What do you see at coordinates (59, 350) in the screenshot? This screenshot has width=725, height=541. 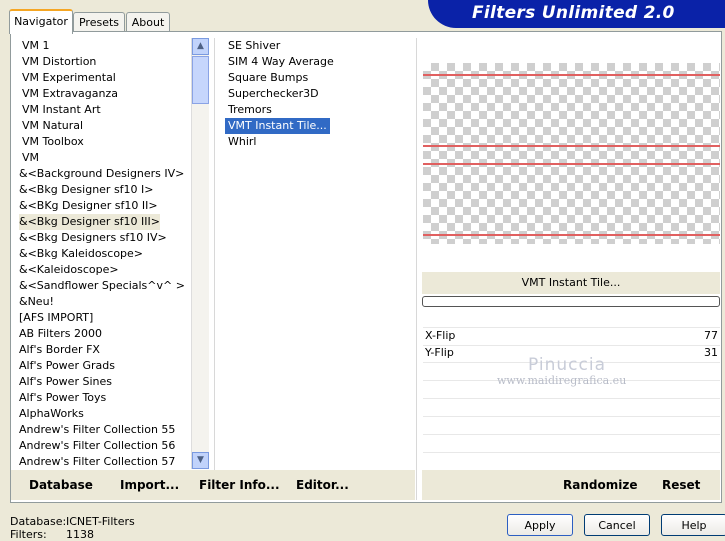 I see `category-item: Alf's Border FX` at bounding box center [59, 350].